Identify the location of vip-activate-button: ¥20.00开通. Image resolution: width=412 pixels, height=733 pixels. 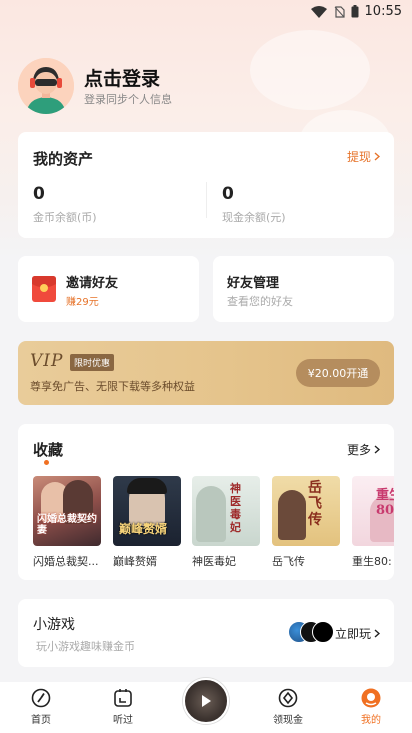
(338, 373).